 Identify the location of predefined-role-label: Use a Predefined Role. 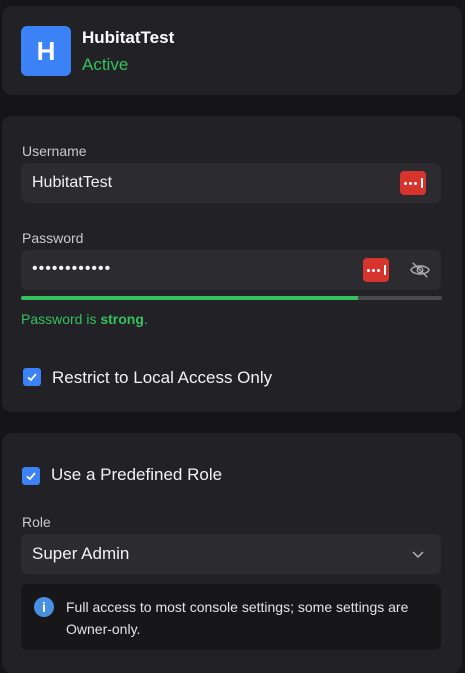
(136, 475).